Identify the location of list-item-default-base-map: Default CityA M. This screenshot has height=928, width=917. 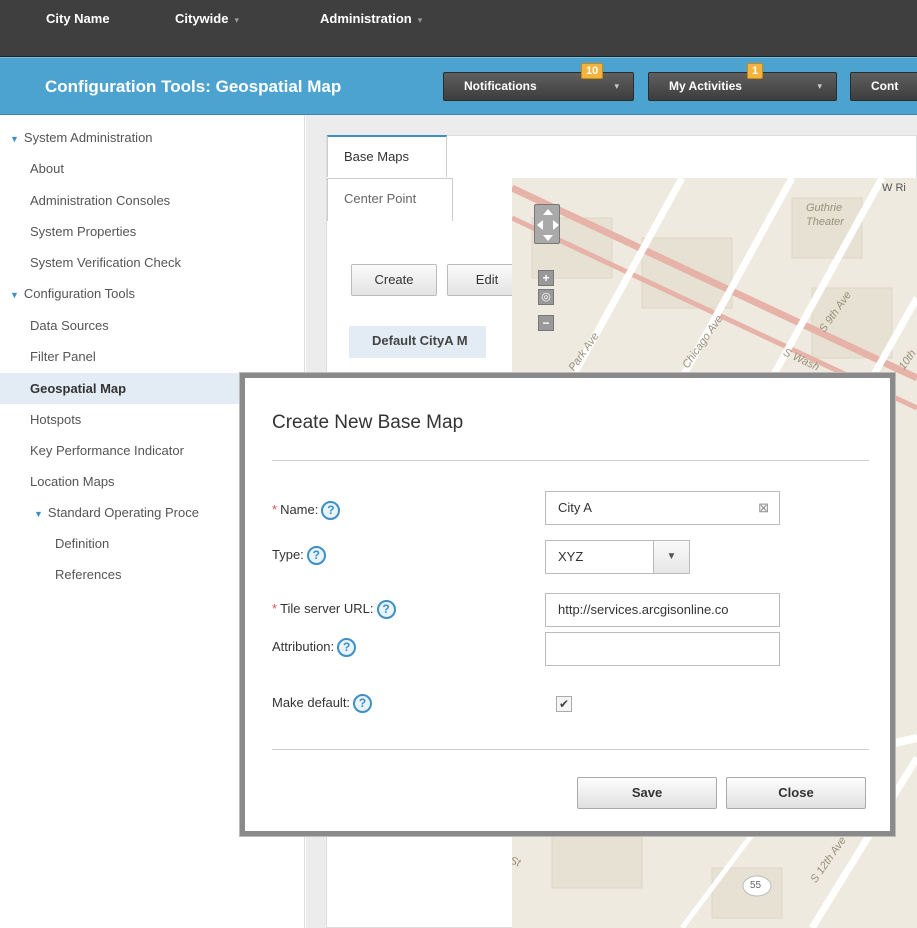
(417, 342).